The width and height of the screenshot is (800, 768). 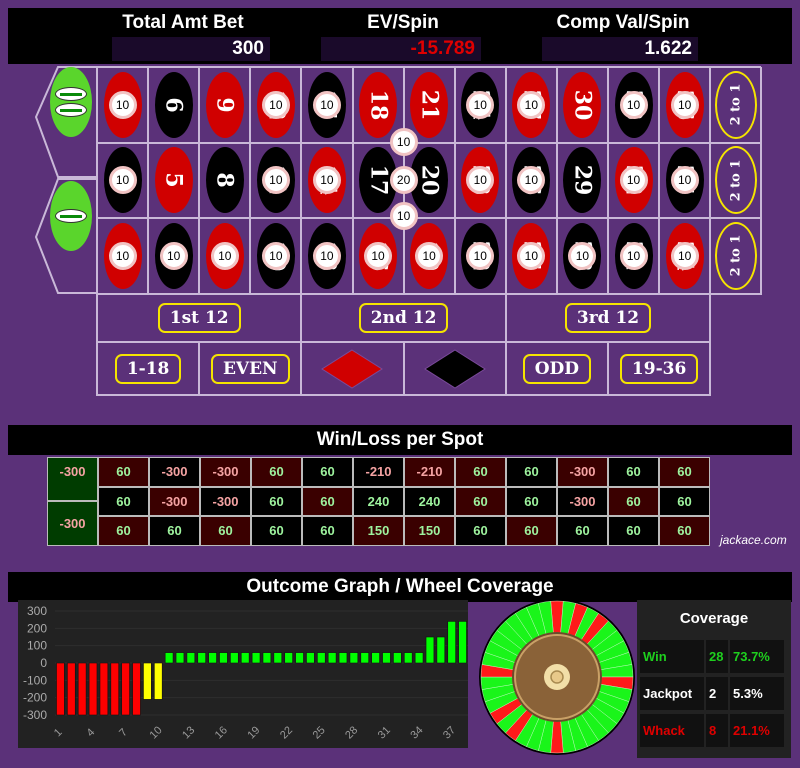 I want to click on outside-bet-cell: 1-18, so click(x=148, y=369).